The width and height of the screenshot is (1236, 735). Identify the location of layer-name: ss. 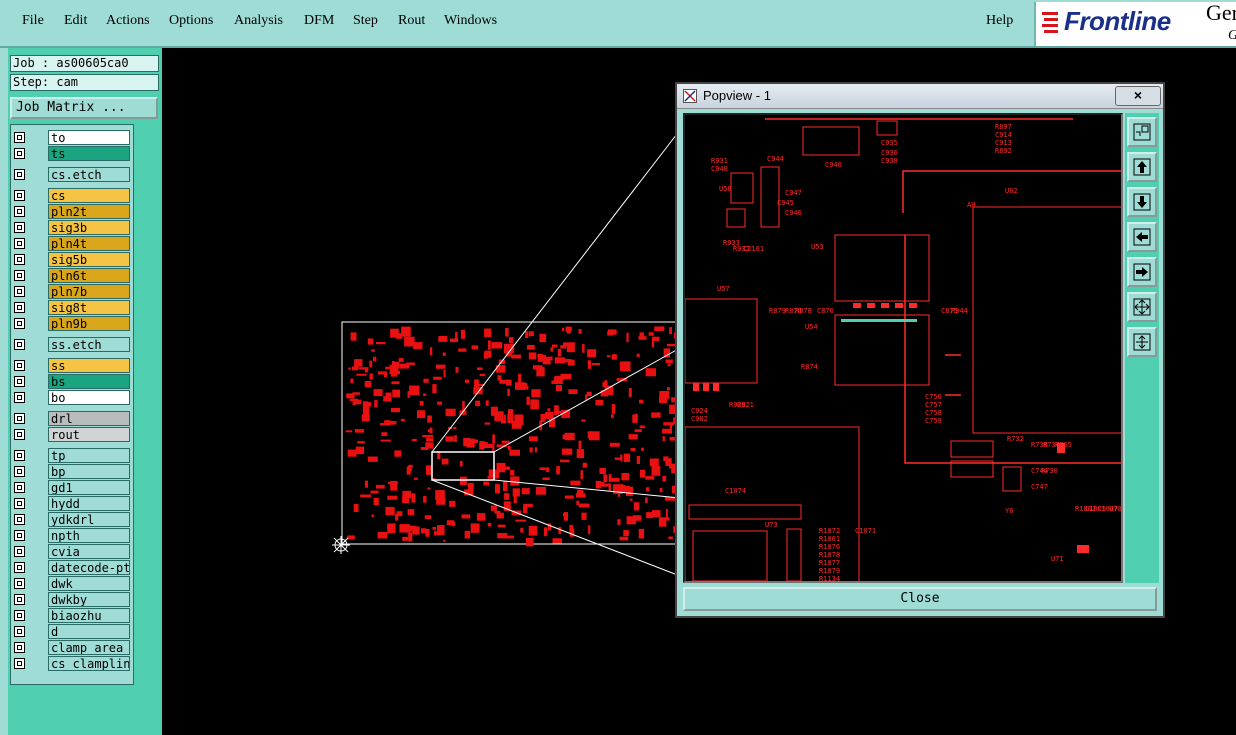
(89, 365).